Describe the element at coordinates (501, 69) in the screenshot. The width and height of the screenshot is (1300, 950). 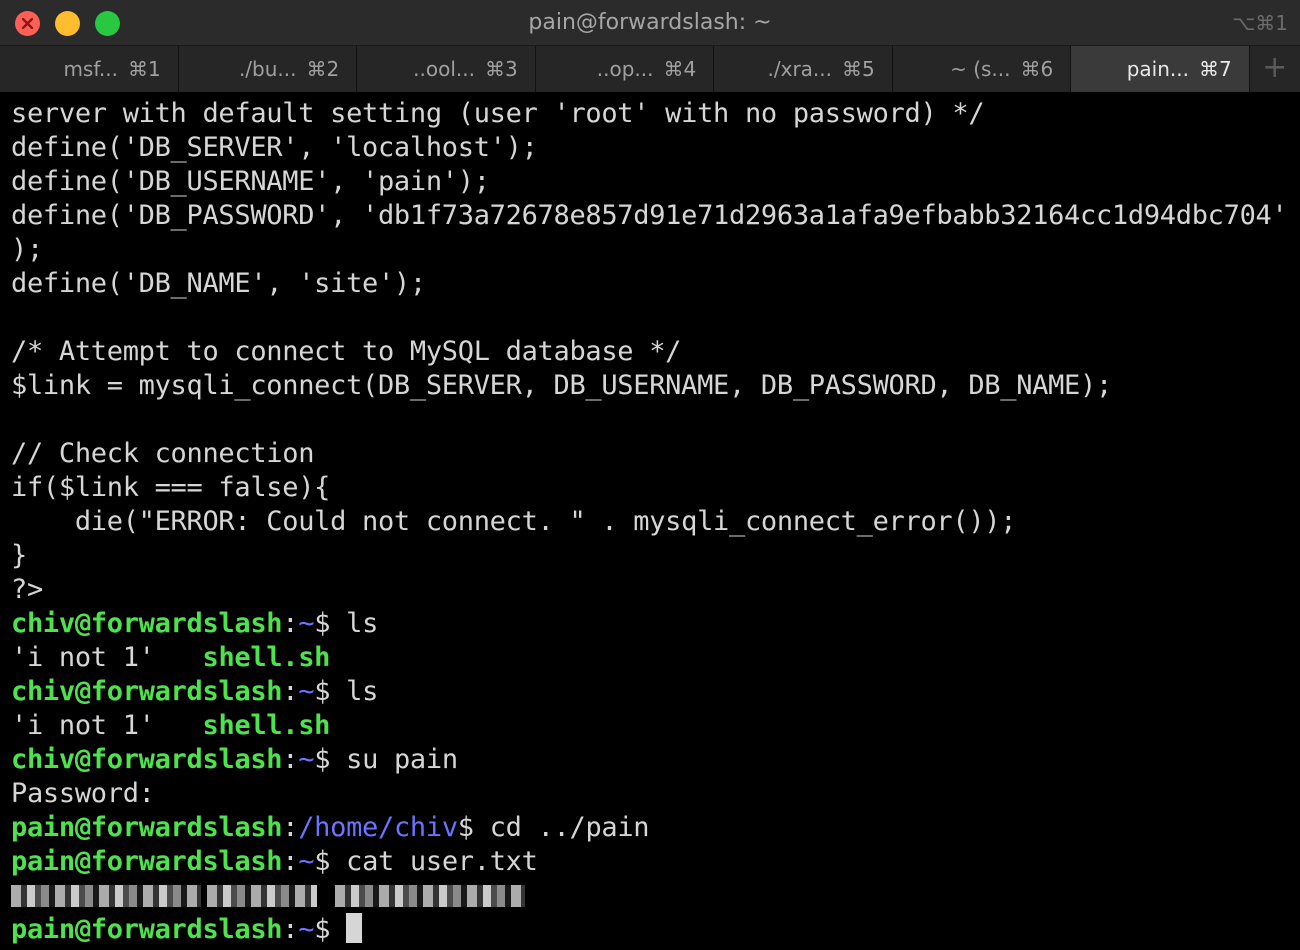
I see `tab-shortcut: ⌘3` at that location.